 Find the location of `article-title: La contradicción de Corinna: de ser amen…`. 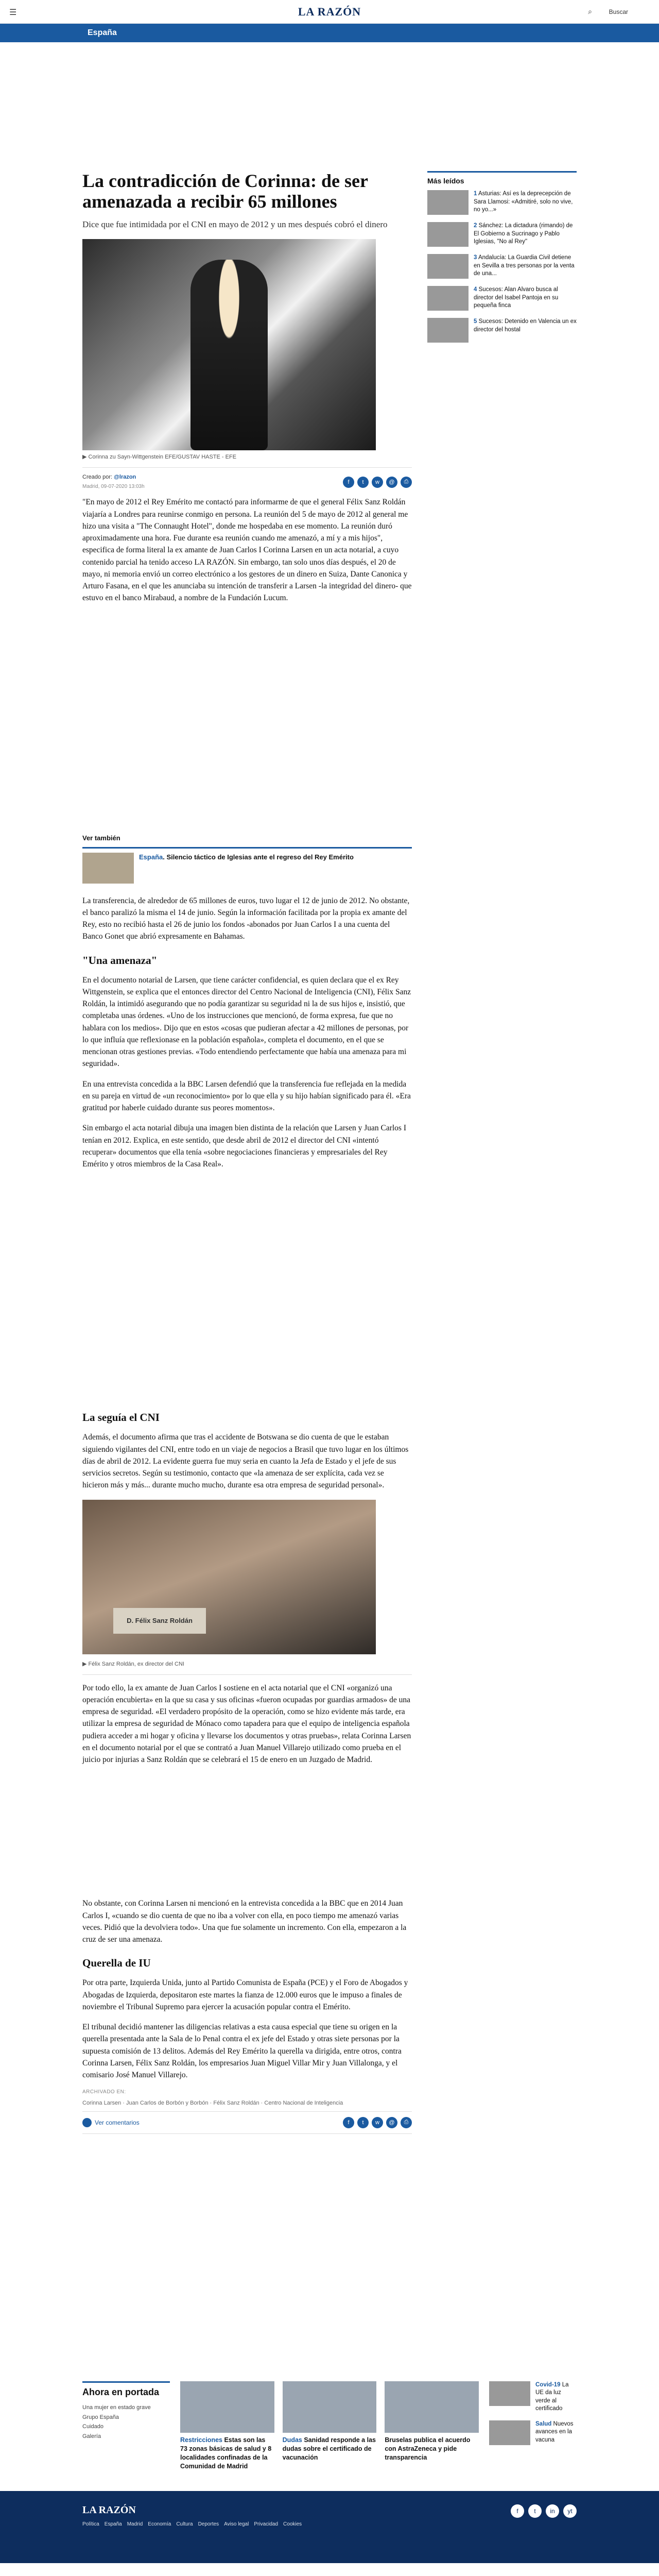

article-title: La contradicción de Corinna: de ser amen… is located at coordinates (225, 191).